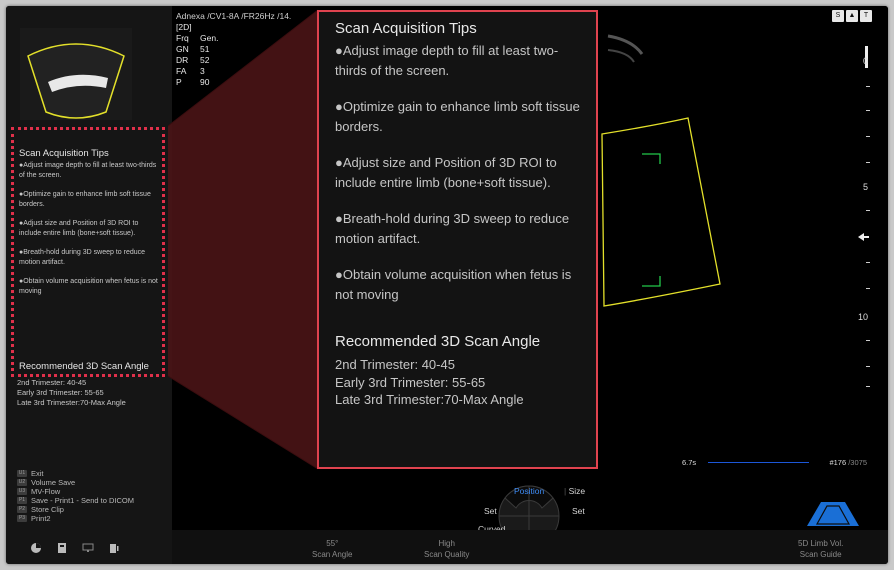  Describe the element at coordinates (864, 237) in the screenshot. I see `focus-marker-icon` at that location.